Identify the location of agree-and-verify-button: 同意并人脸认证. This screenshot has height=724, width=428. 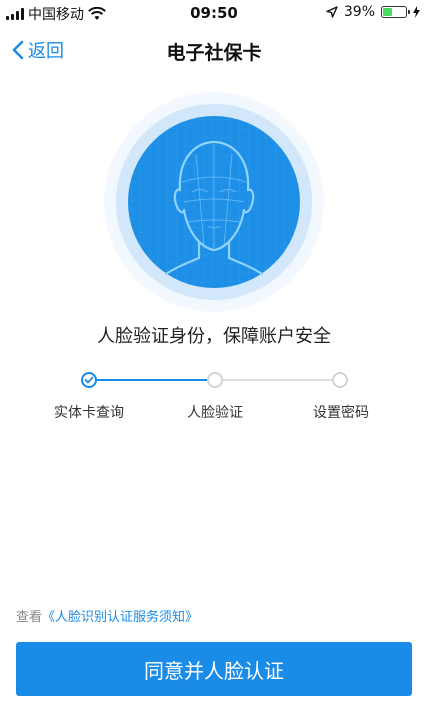
(214, 669).